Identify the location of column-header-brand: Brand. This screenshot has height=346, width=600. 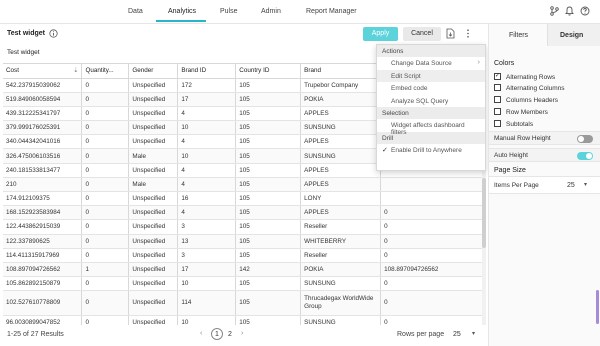
(341, 71).